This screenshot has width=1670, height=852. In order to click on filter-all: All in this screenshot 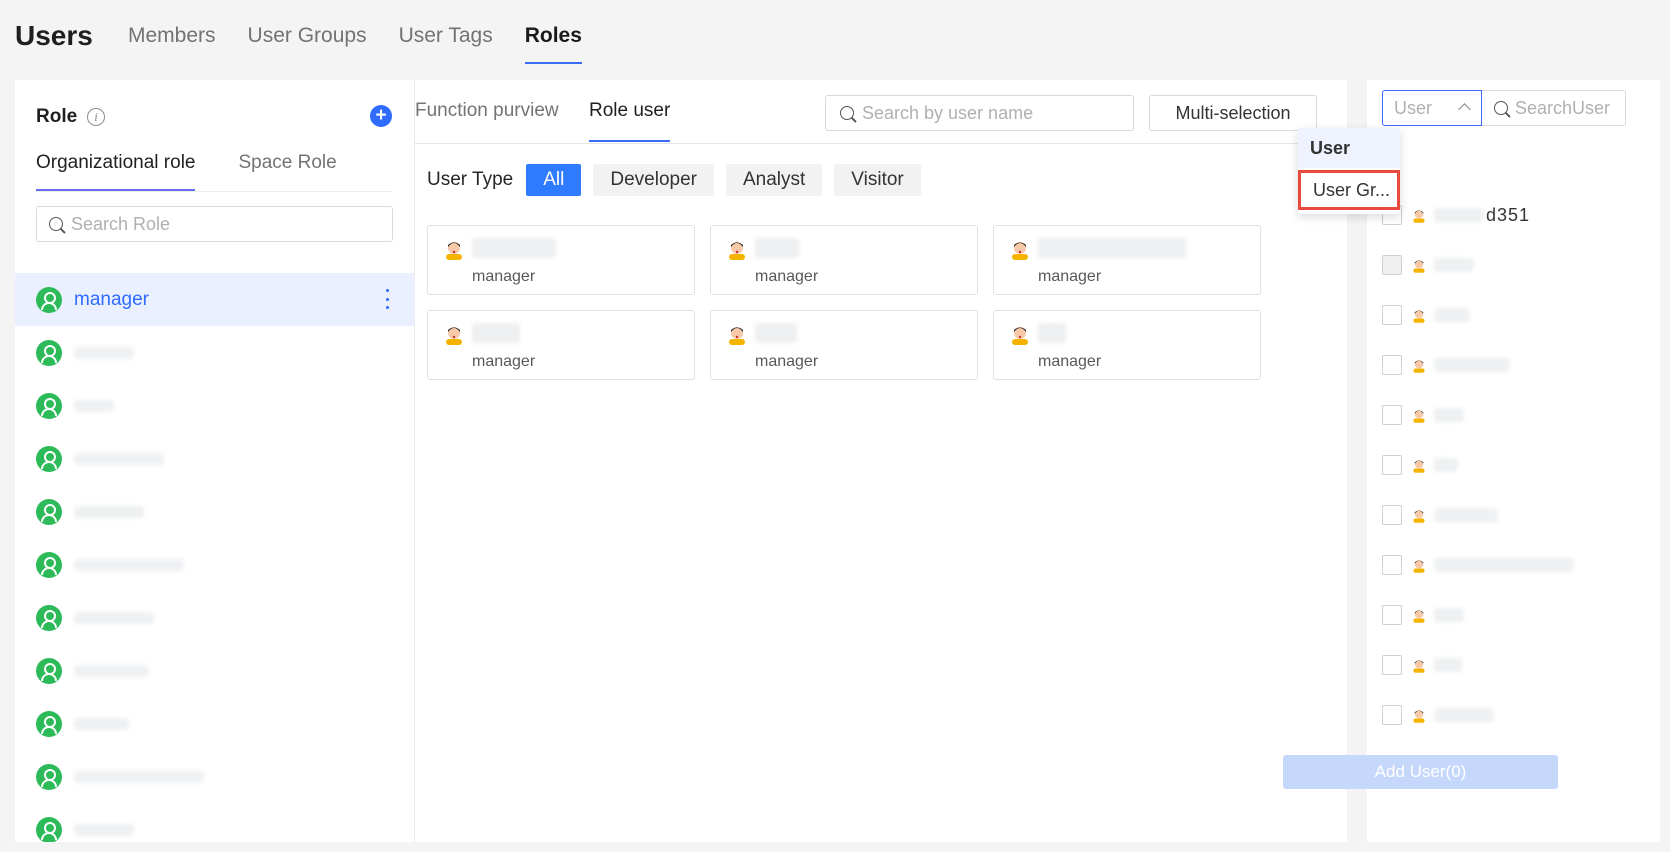, I will do `click(554, 180)`.